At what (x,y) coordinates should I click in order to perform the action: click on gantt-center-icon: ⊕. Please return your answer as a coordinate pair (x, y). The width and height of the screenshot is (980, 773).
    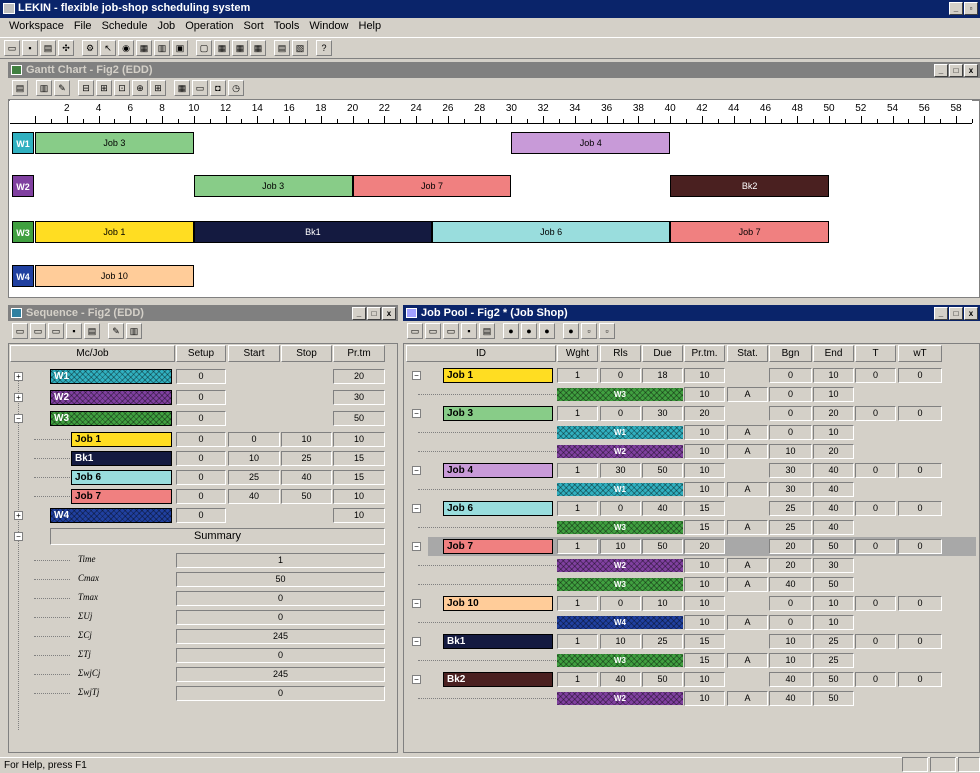
    Looking at the image, I should click on (140, 88).